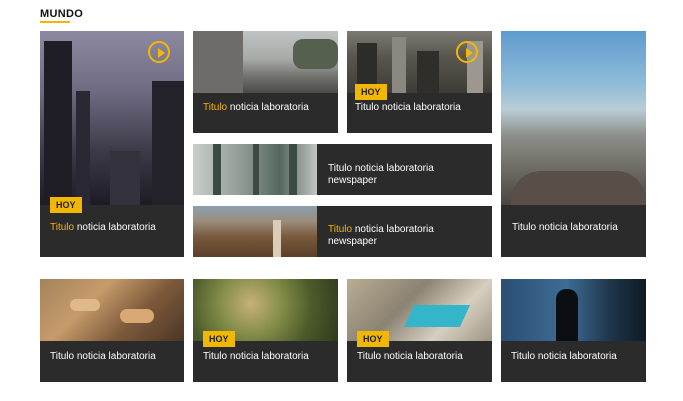 The image size is (683, 401). What do you see at coordinates (573, 310) in the screenshot?
I see `news-image-people` at bounding box center [573, 310].